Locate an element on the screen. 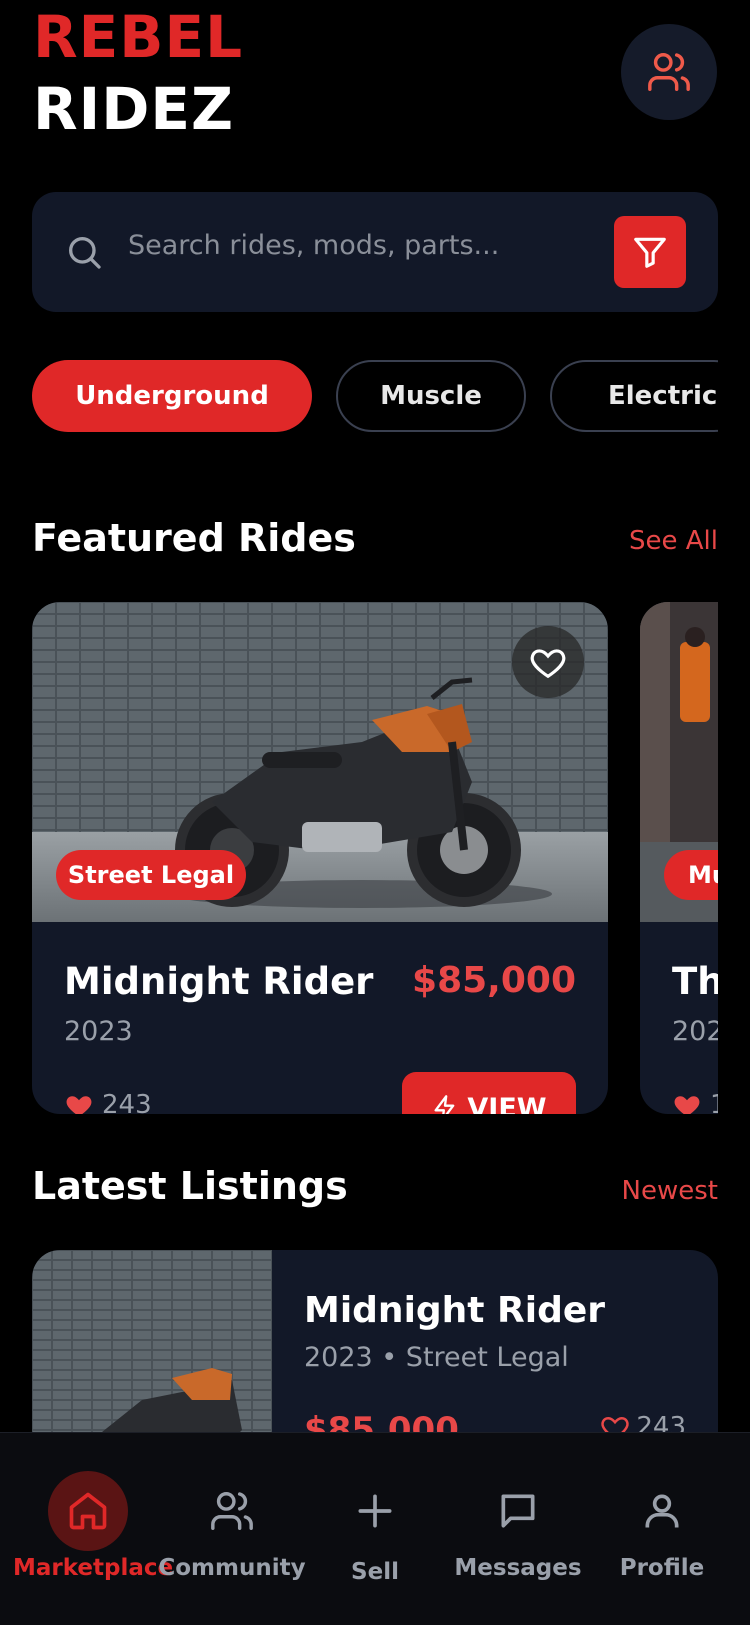  listing-meta: 2023 • Street Legal is located at coordinates (436, 1357).